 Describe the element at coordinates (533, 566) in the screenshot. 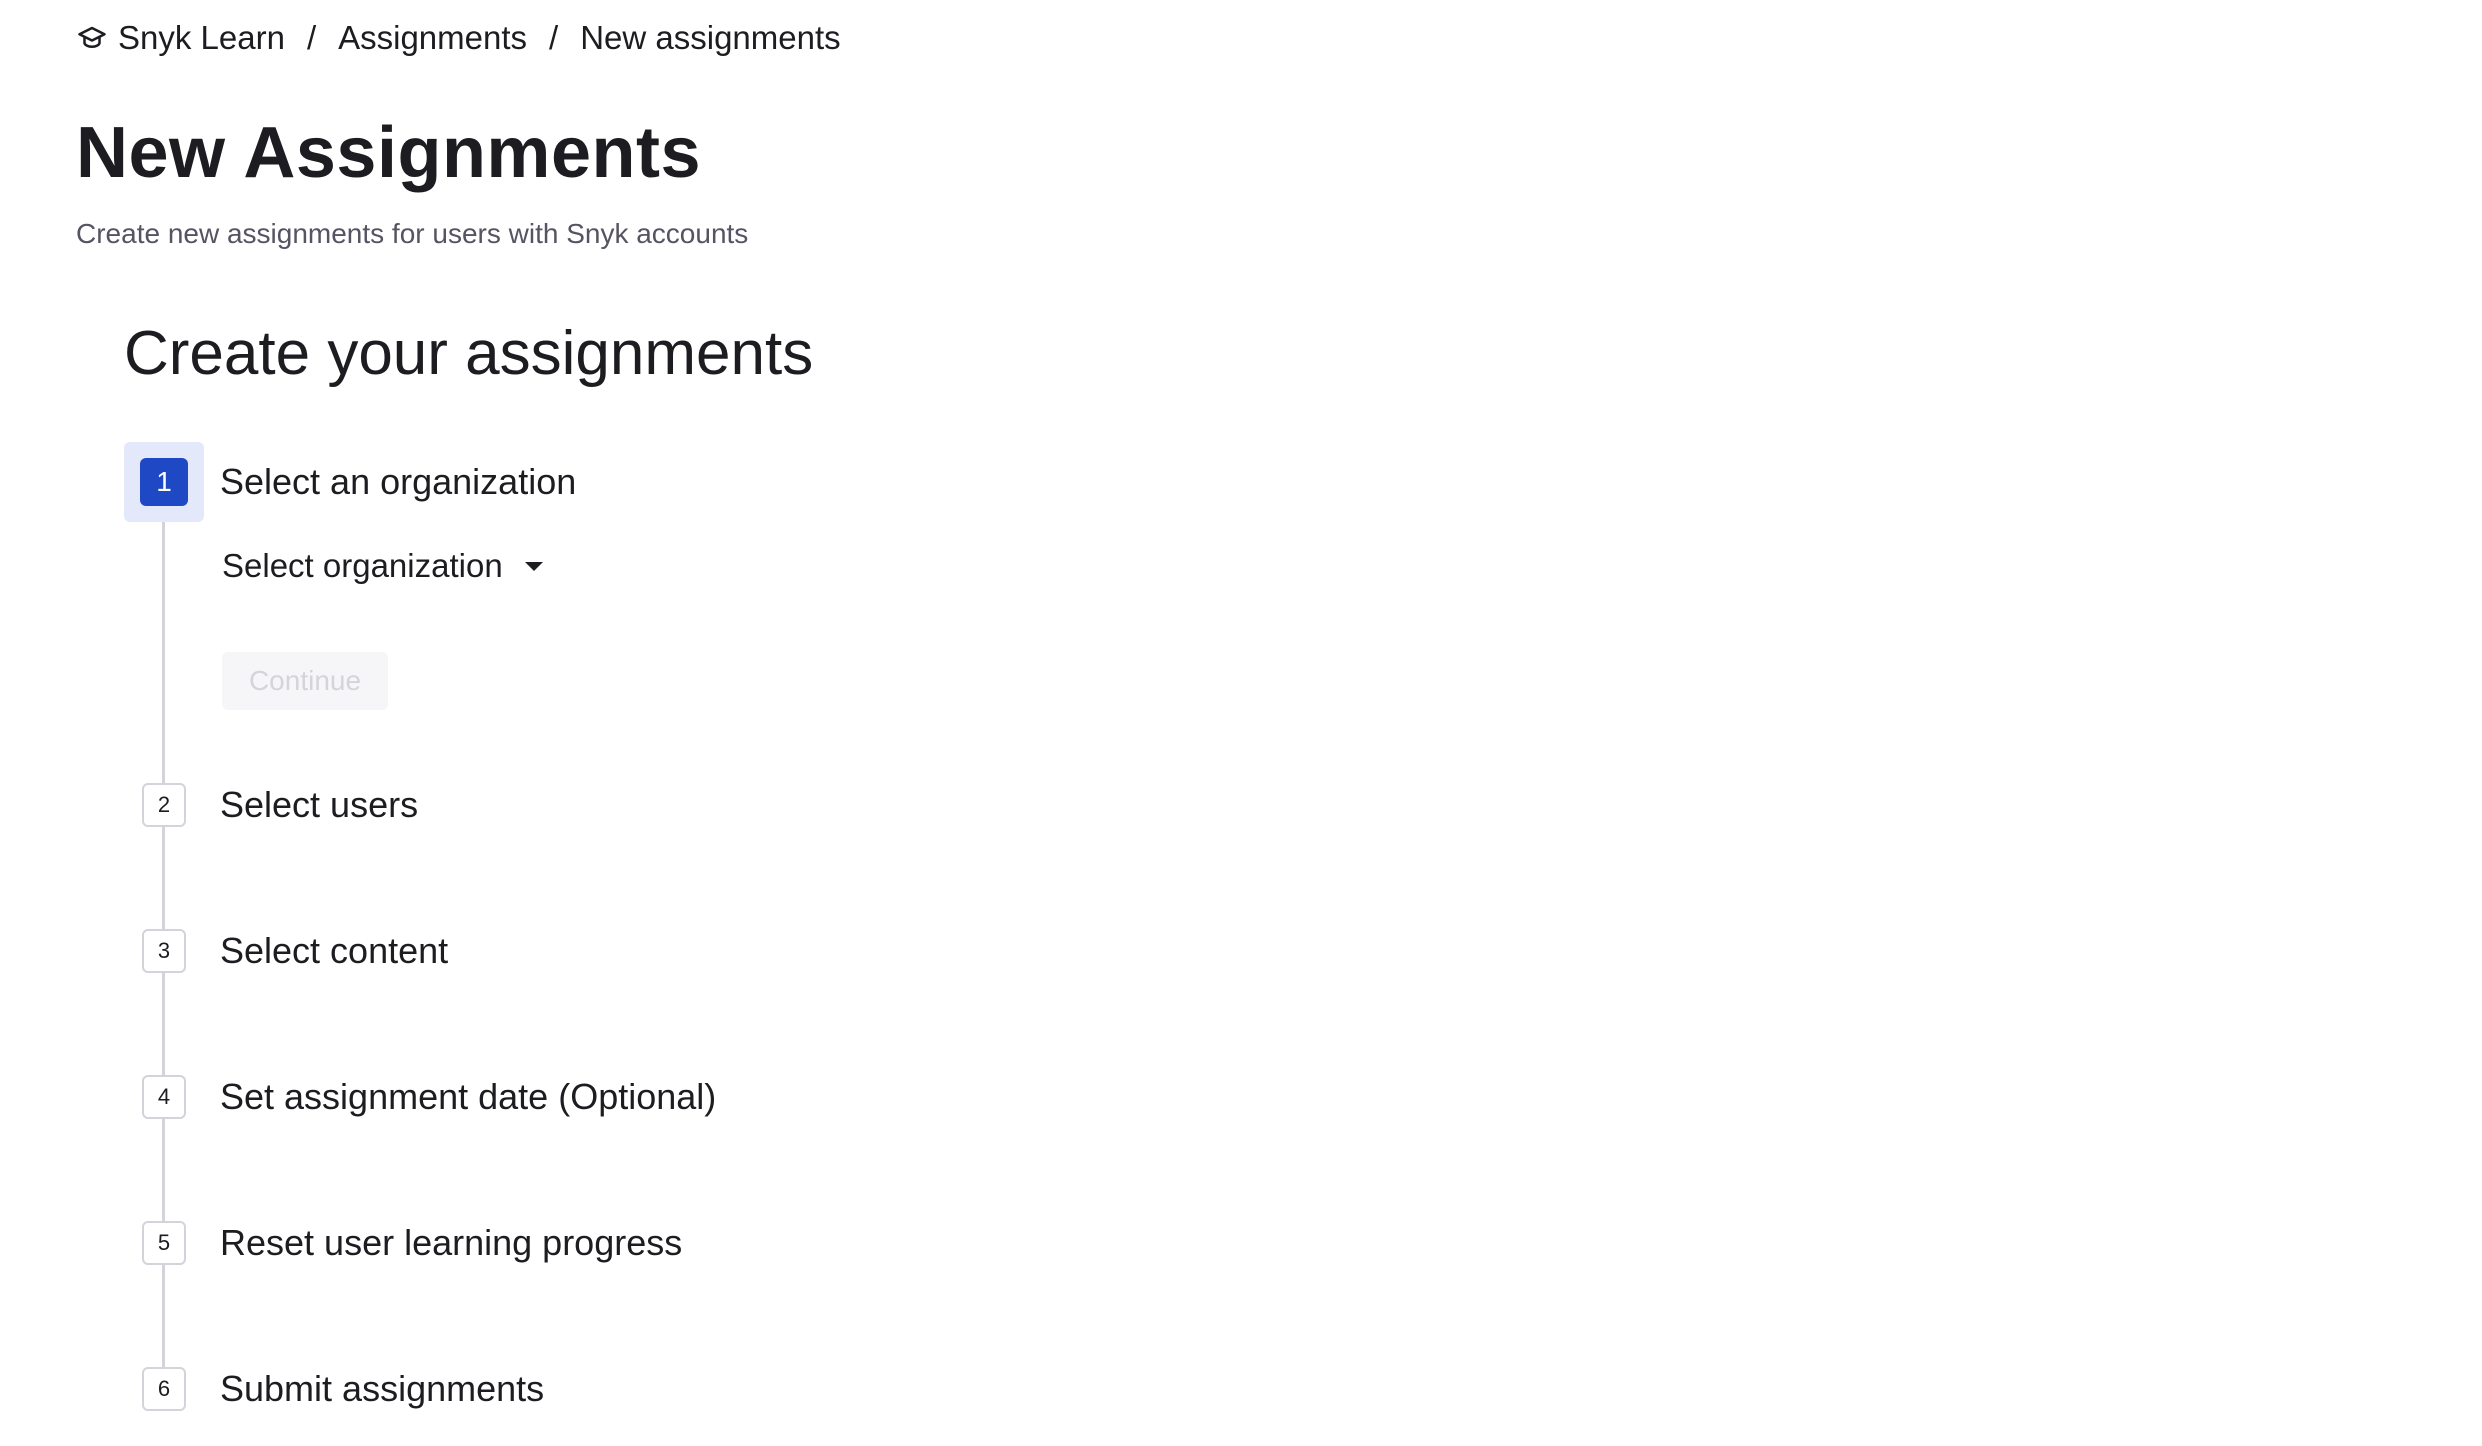

I see `chevron-down-icon` at that location.